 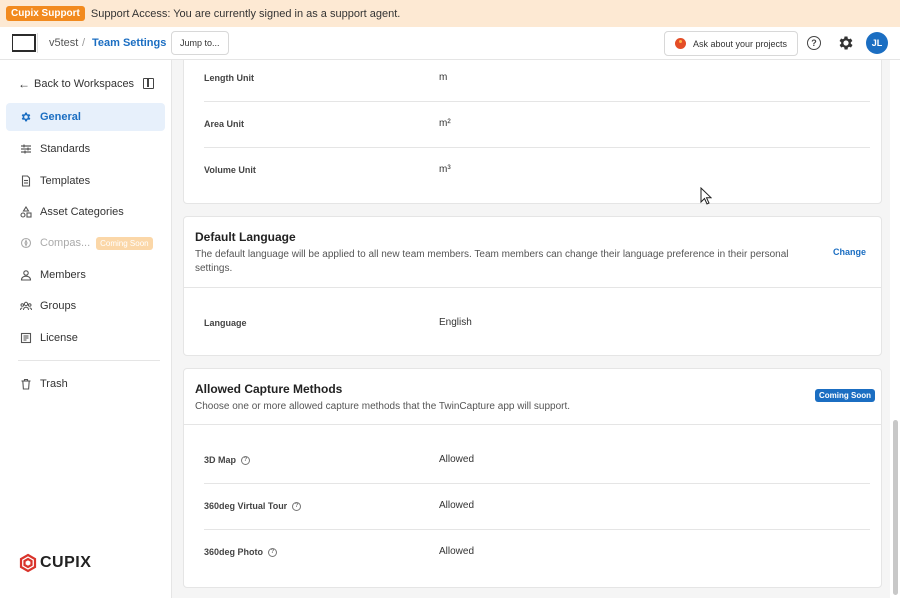 What do you see at coordinates (148, 83) in the screenshot?
I see `collapse-sidebar-icon` at bounding box center [148, 83].